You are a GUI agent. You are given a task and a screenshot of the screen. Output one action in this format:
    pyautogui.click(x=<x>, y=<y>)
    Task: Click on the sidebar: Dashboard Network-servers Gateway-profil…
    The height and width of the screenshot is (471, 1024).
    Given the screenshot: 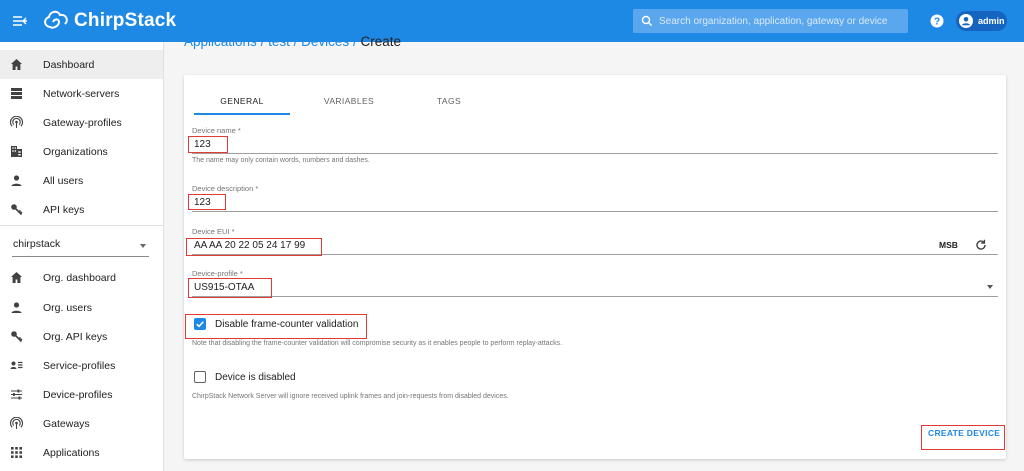 What is the action you would take?
    pyautogui.click(x=82, y=256)
    